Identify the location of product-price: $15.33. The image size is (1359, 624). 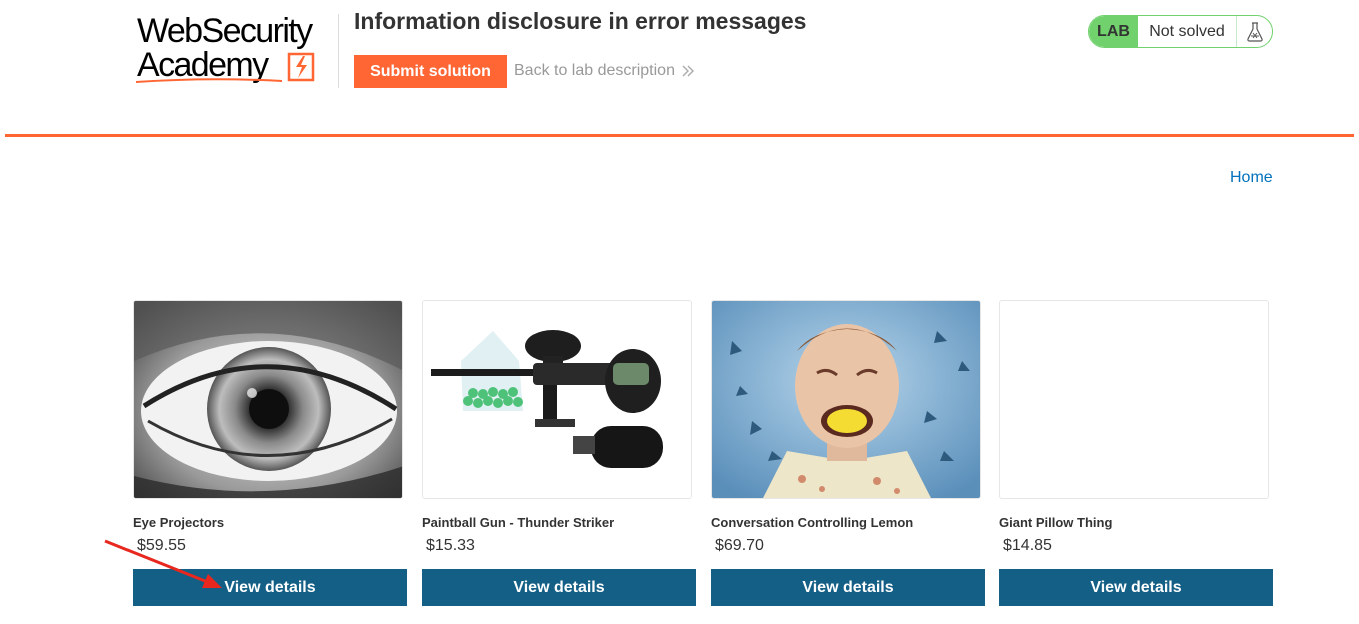
(450, 545).